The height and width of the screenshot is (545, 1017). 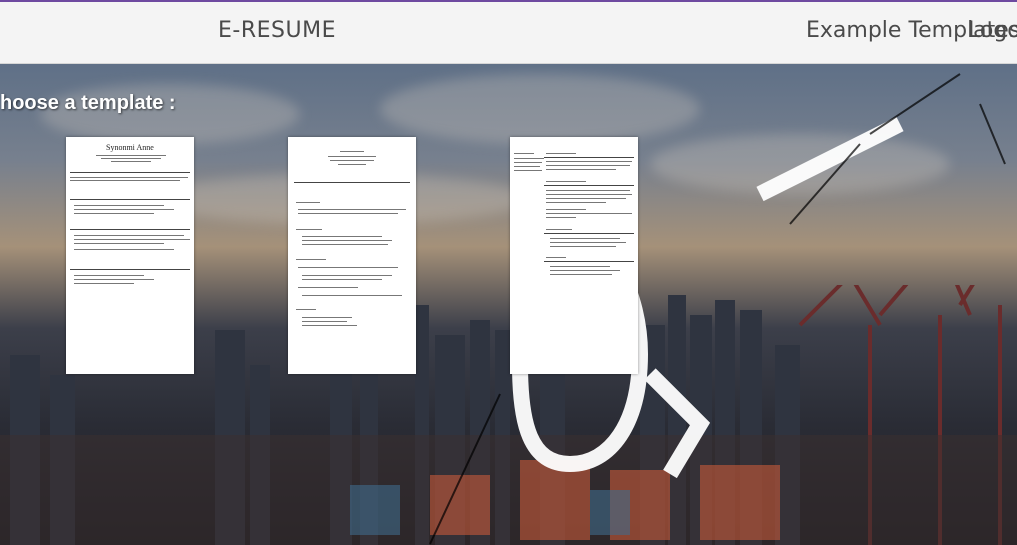 What do you see at coordinates (277, 30) in the screenshot?
I see `brand-logo: E-RESUME` at bounding box center [277, 30].